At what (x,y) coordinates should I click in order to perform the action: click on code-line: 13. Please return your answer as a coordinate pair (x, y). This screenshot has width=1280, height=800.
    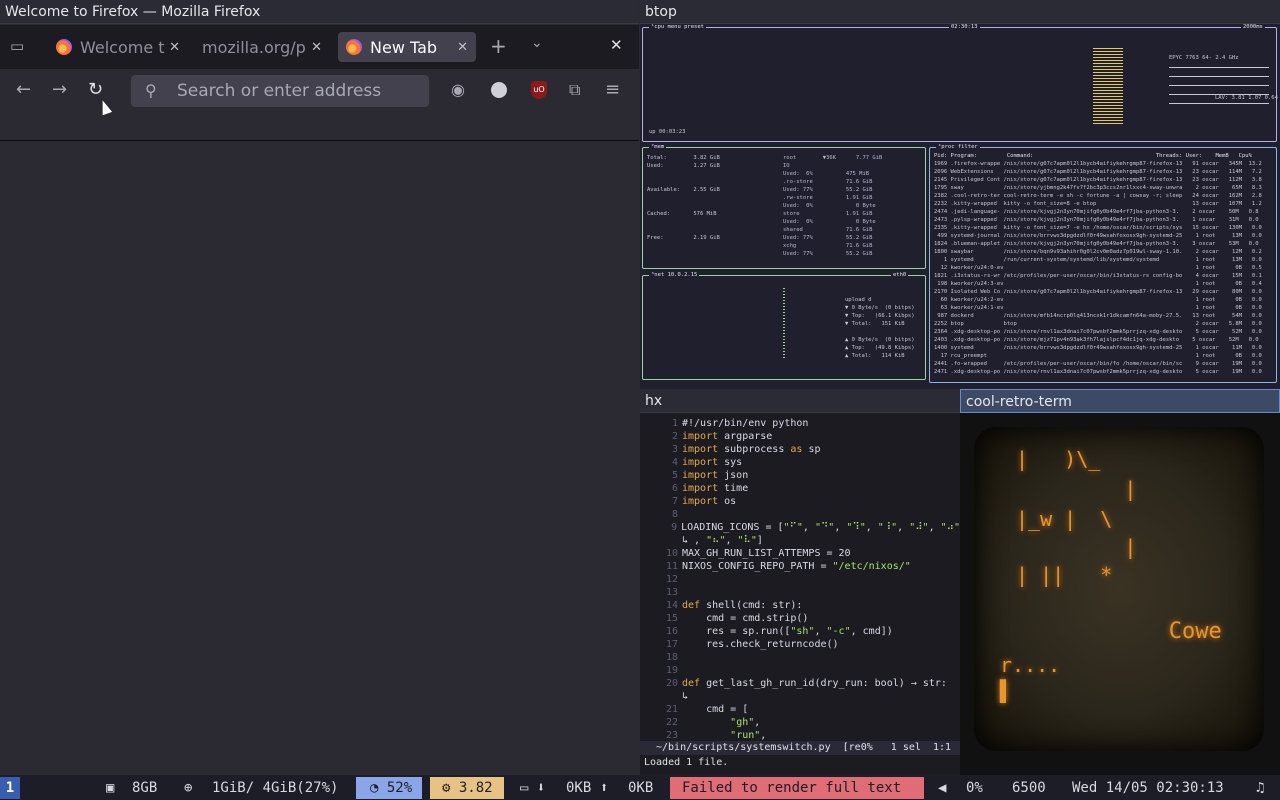
    Looking at the image, I should click on (800, 592).